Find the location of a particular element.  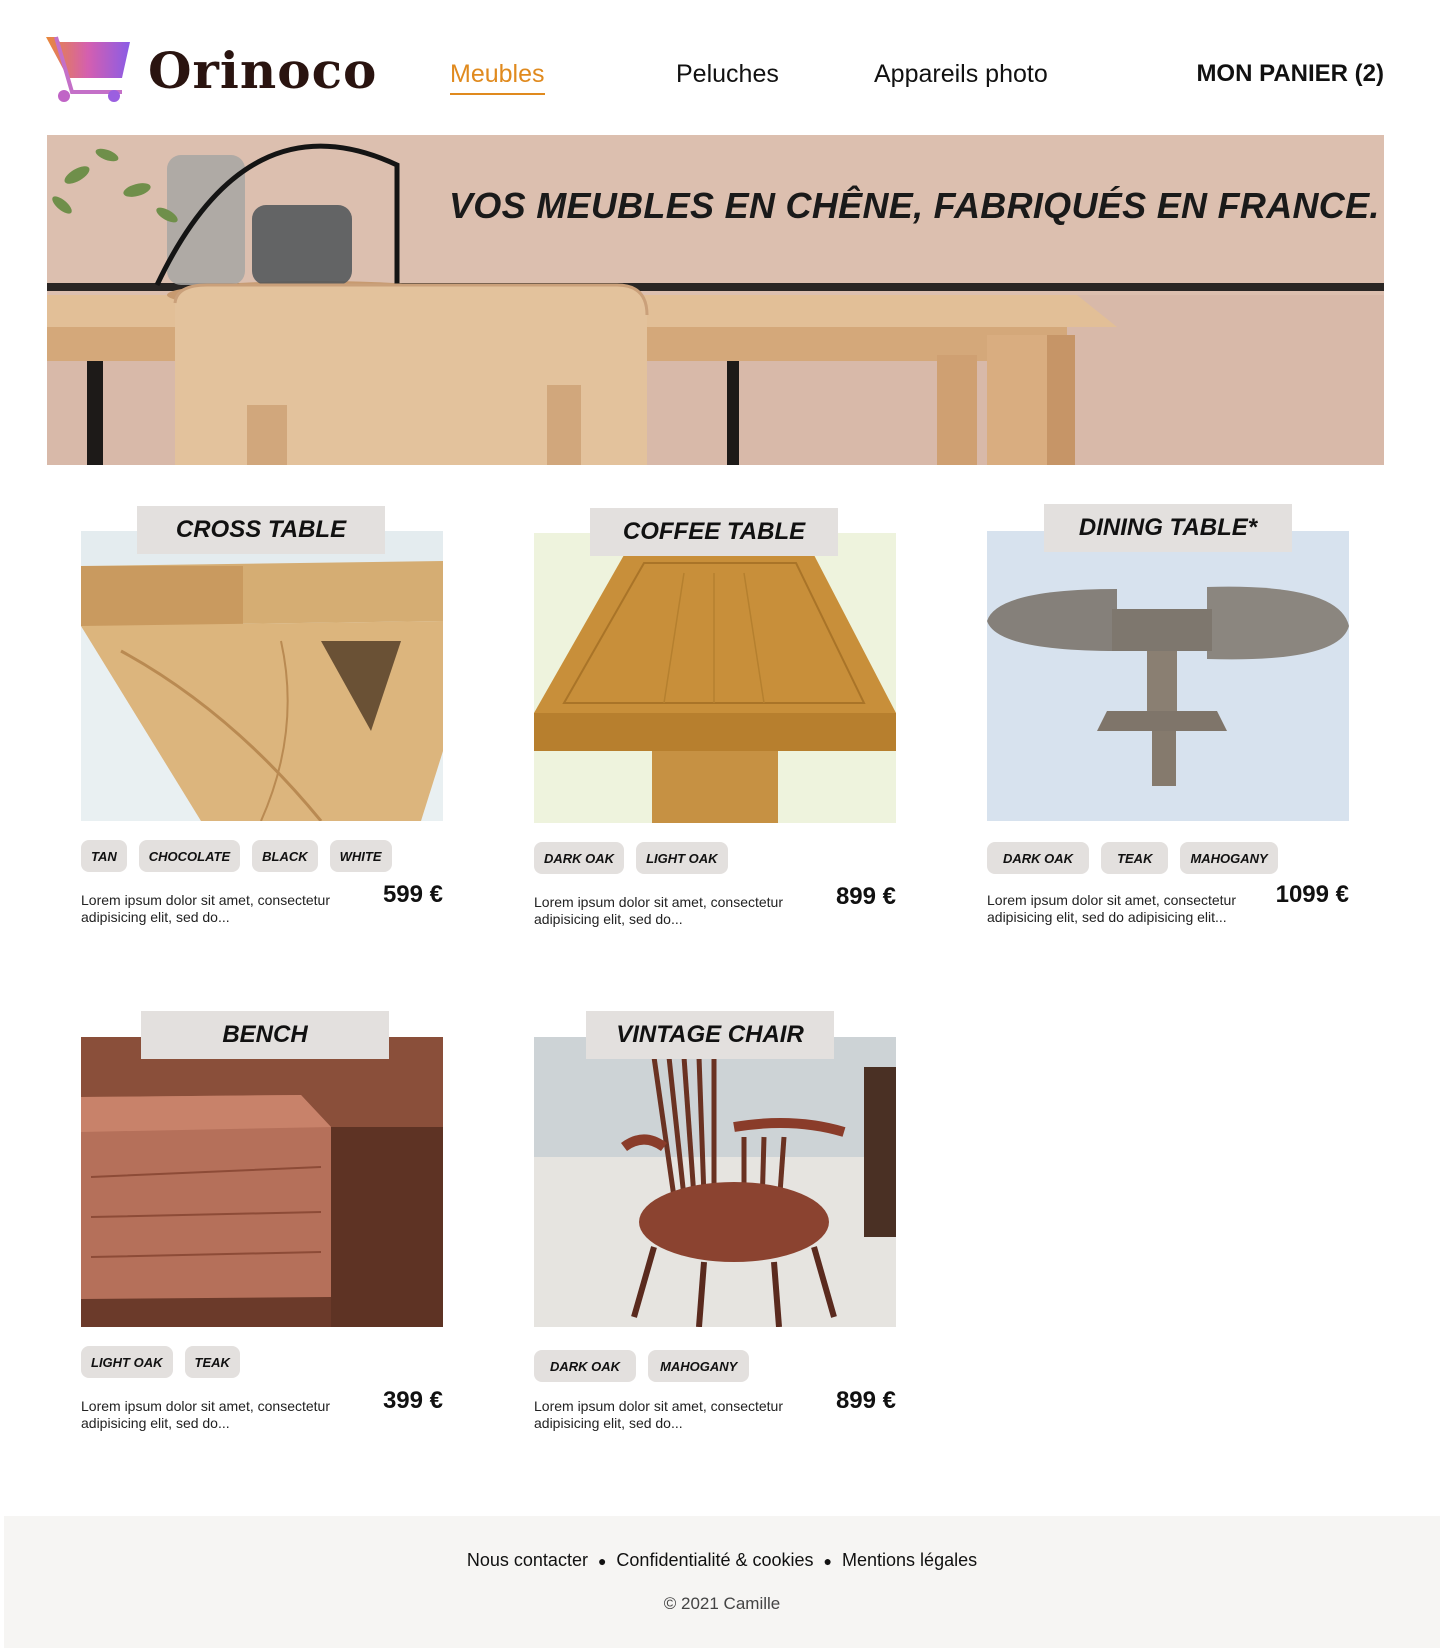

nav-appareils-photo: Appareils photo is located at coordinates (961, 74).